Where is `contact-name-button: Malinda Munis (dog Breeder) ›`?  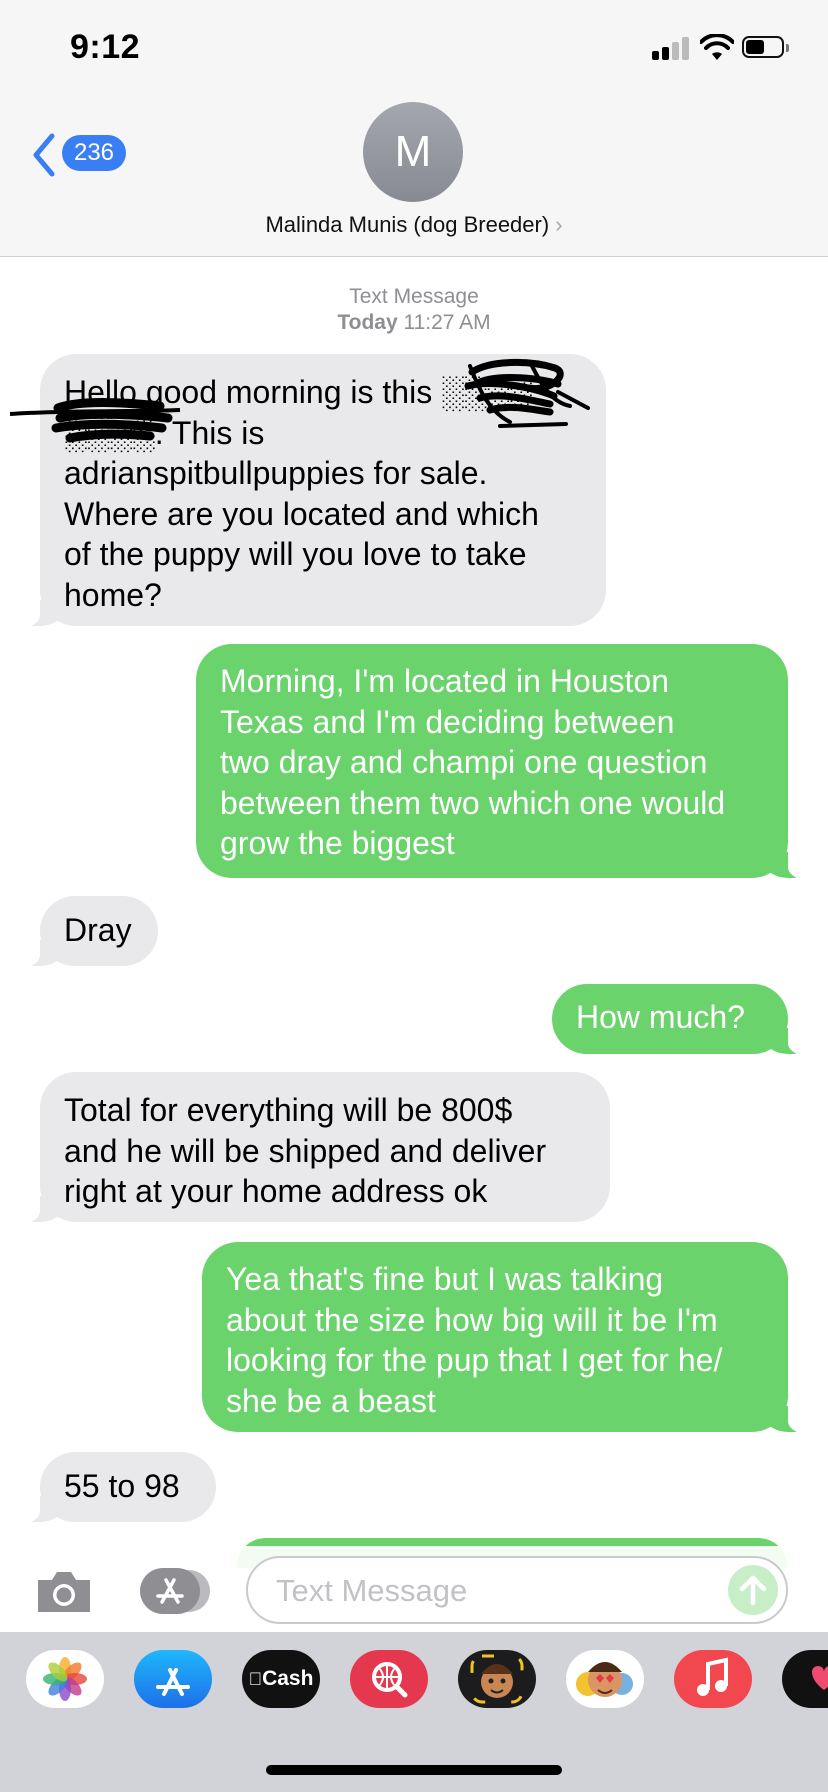
contact-name-button: Malinda Munis (dog Breeder) › is located at coordinates (414, 225).